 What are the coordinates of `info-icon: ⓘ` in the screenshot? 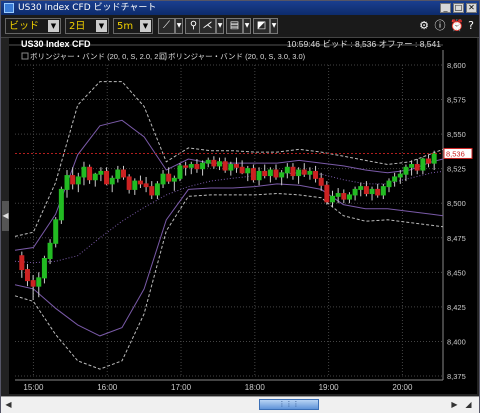 It's located at (440, 26).